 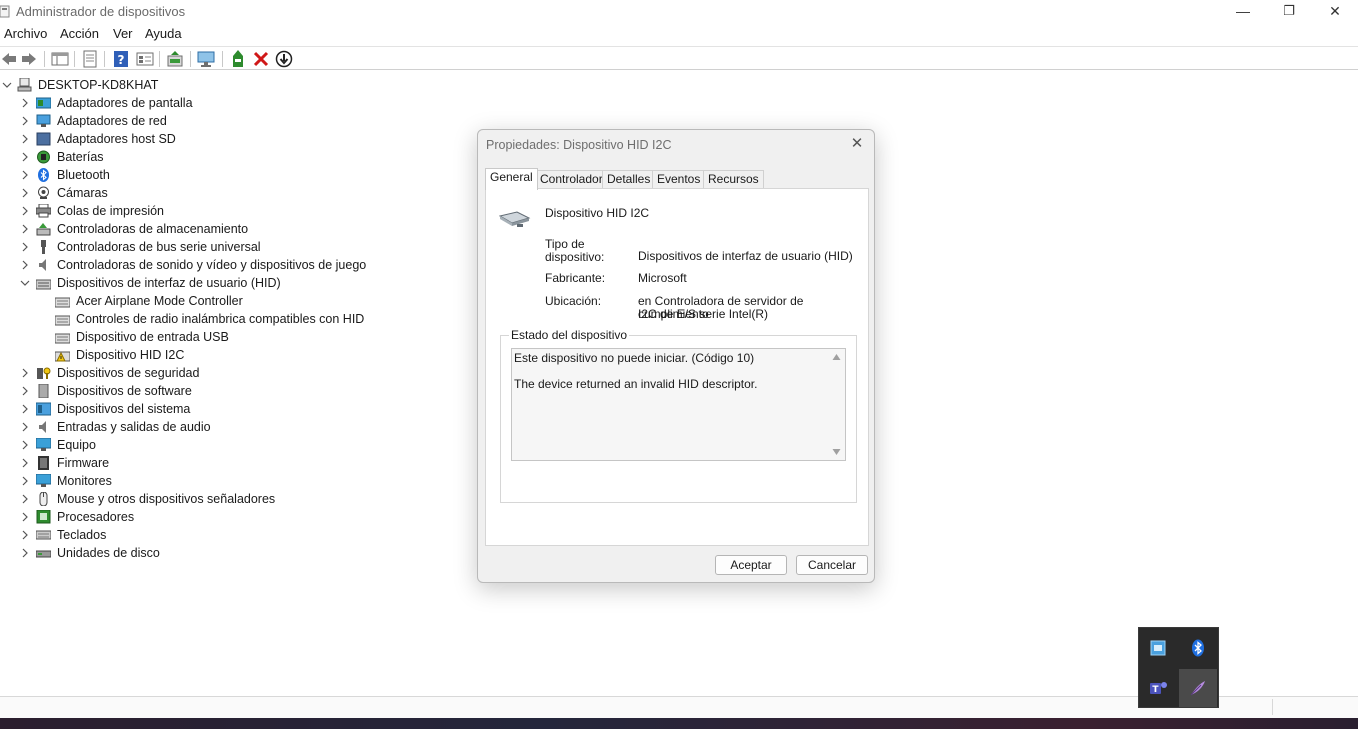 What do you see at coordinates (235, 301) in the screenshot?
I see `tree-device: Acer Airplane Mode Controller` at bounding box center [235, 301].